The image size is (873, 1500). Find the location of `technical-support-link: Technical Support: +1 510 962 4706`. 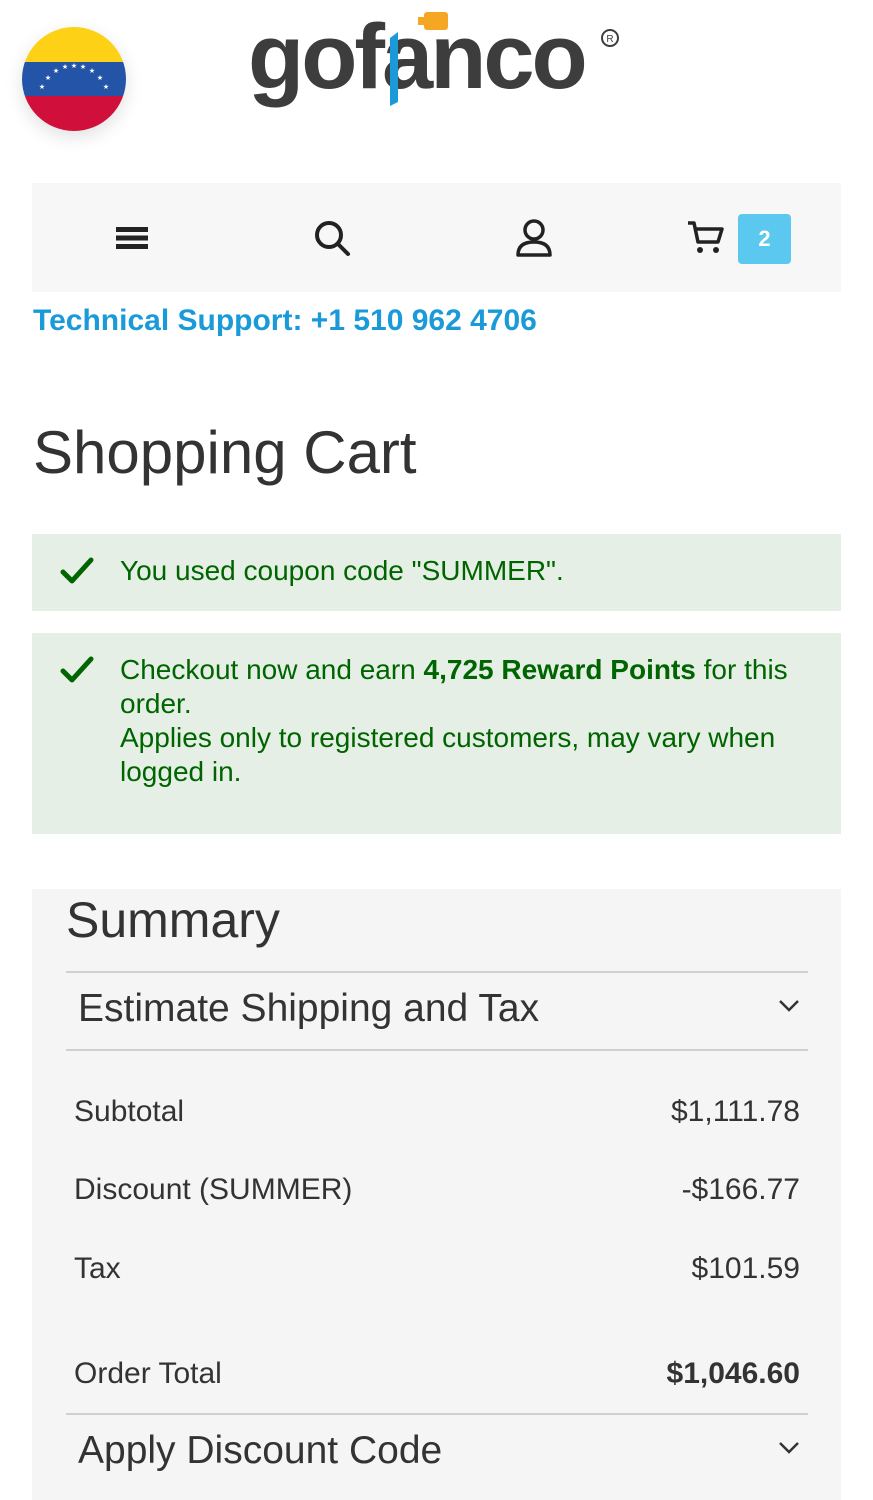

technical-support-link: Technical Support: +1 510 962 4706 is located at coordinates (285, 321).